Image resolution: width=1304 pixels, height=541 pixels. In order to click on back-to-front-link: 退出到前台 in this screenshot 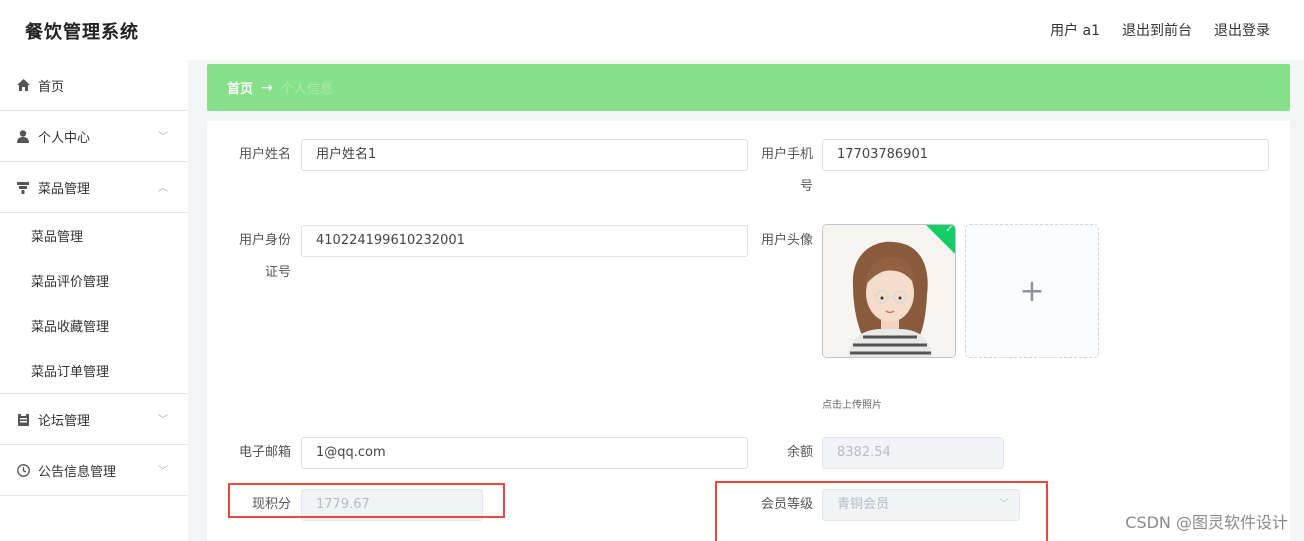, I will do `click(1157, 30)`.